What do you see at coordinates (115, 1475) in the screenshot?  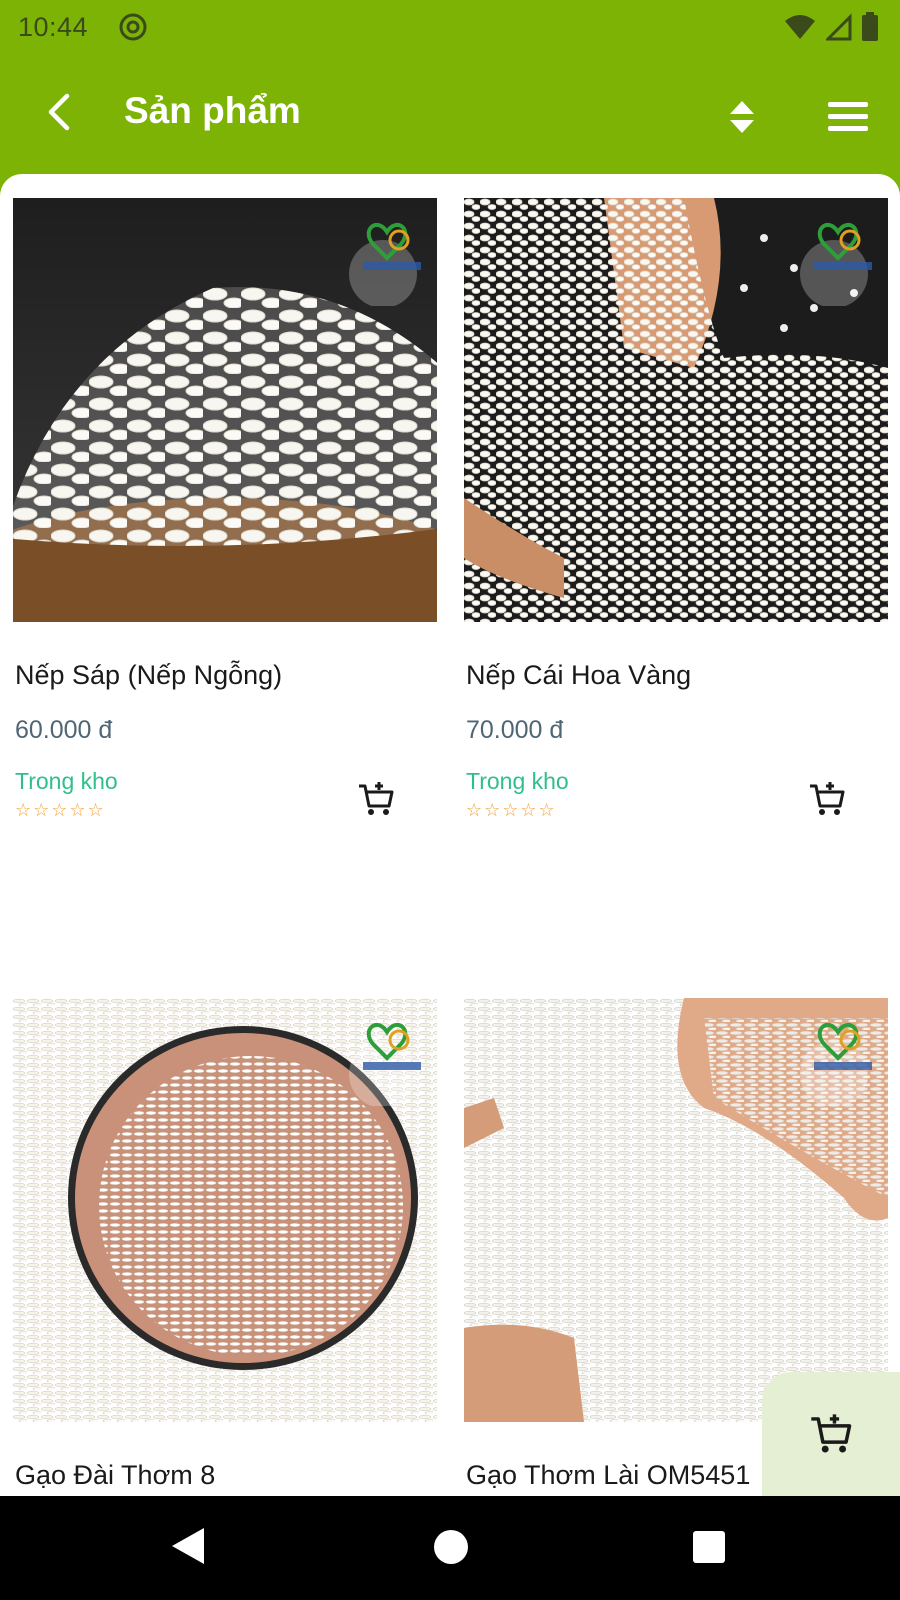 I see `product-name: Gạo Đài Thơm 8` at bounding box center [115, 1475].